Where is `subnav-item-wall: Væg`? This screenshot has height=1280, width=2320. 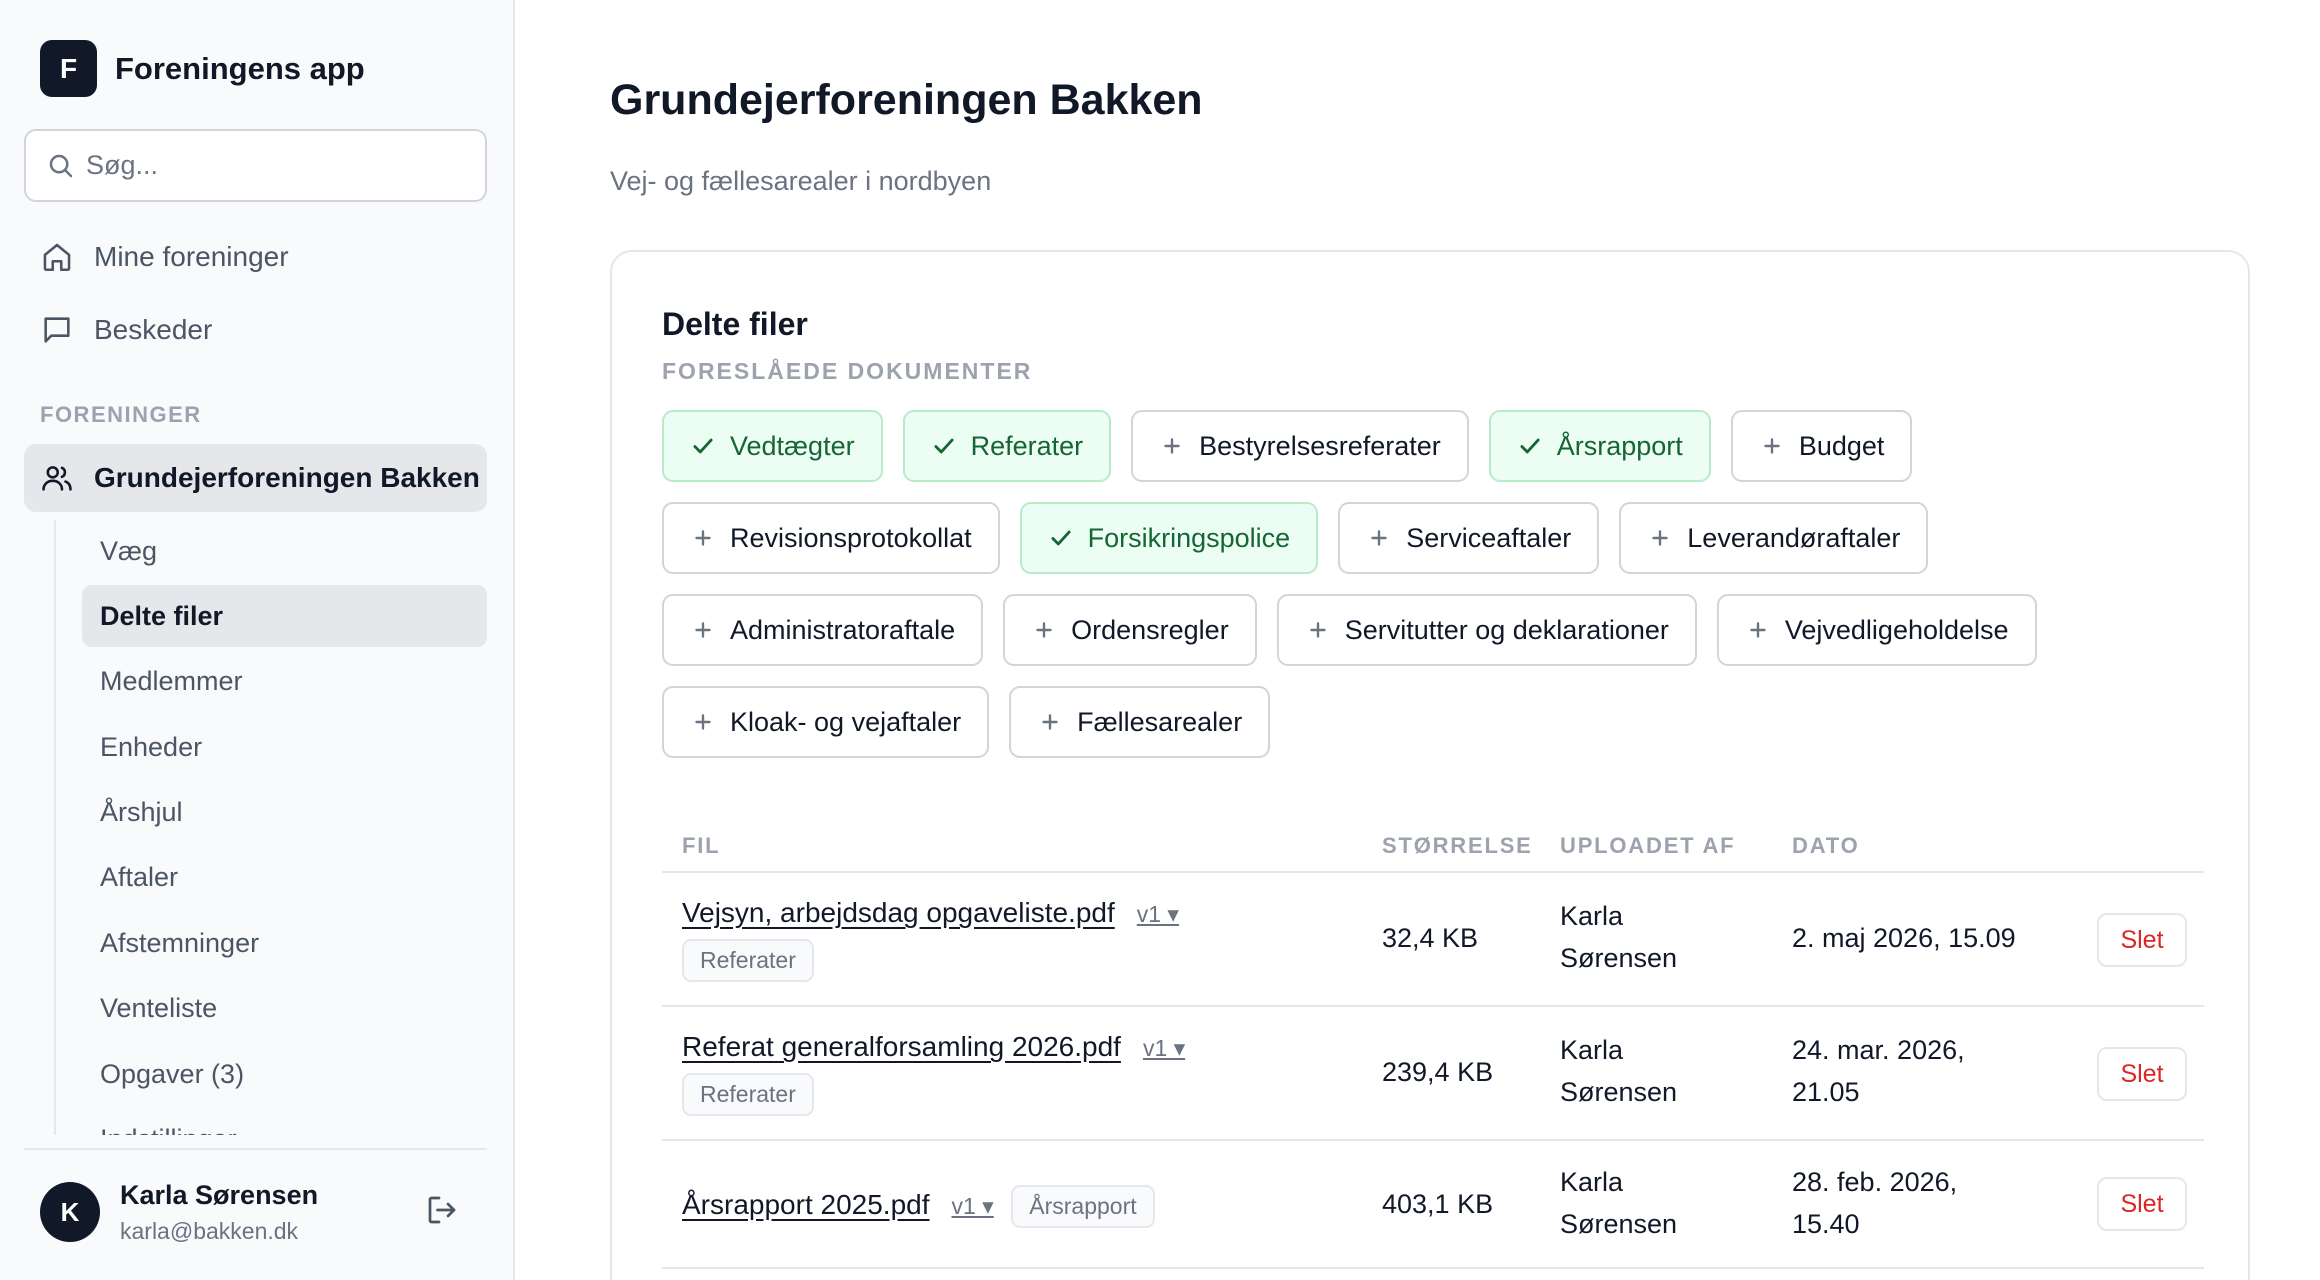
subnav-item-wall: Væg is located at coordinates (284, 551).